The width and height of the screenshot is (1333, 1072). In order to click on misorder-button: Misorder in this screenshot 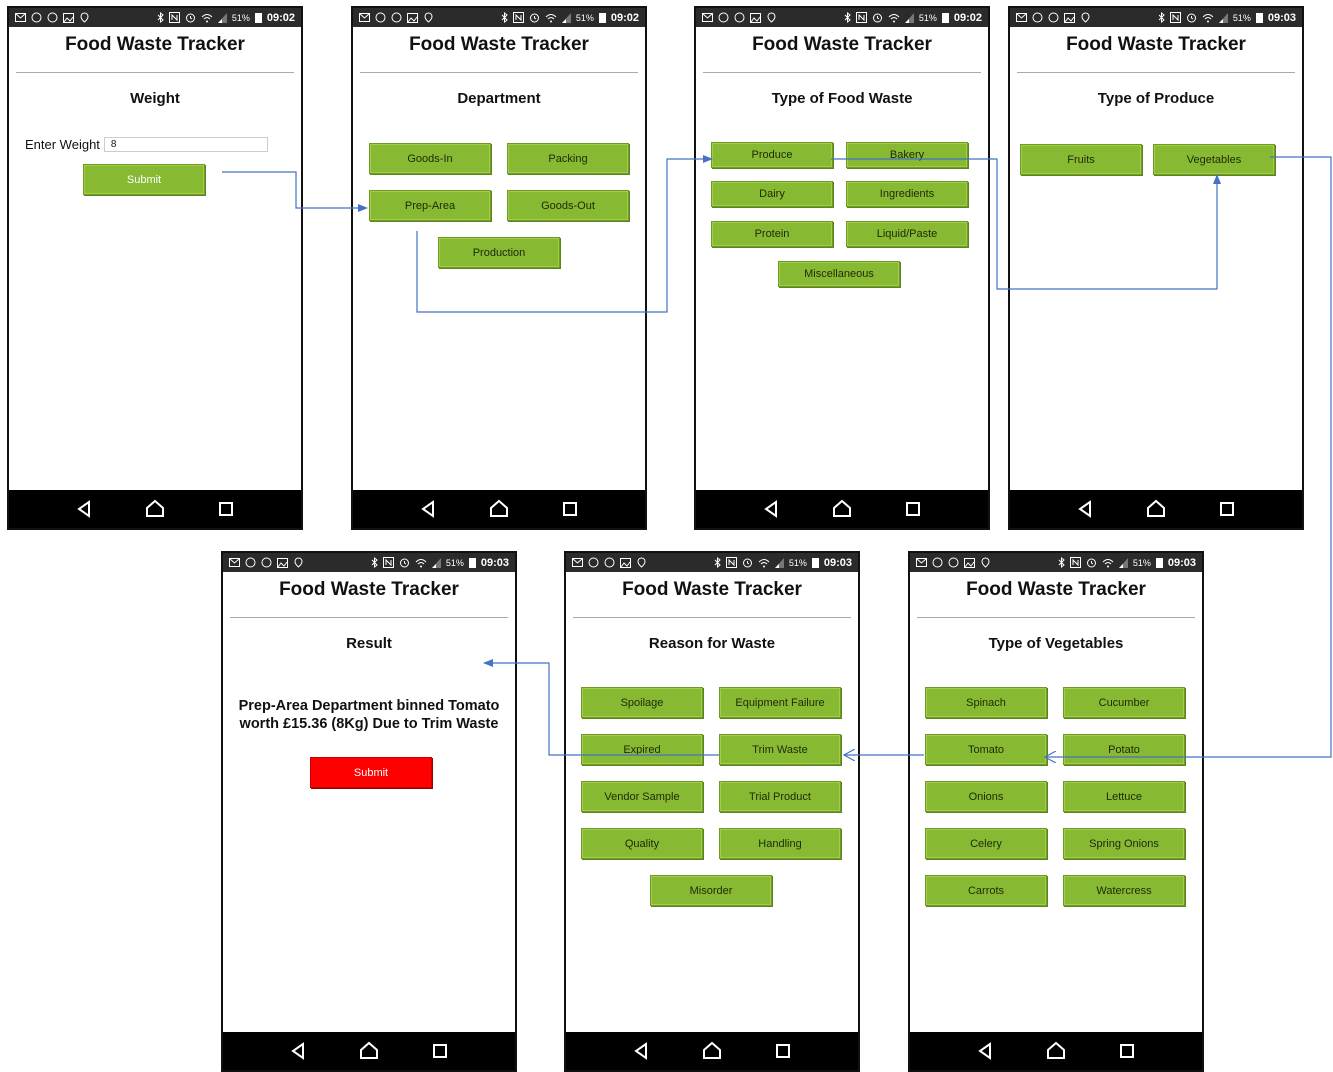, I will do `click(711, 890)`.